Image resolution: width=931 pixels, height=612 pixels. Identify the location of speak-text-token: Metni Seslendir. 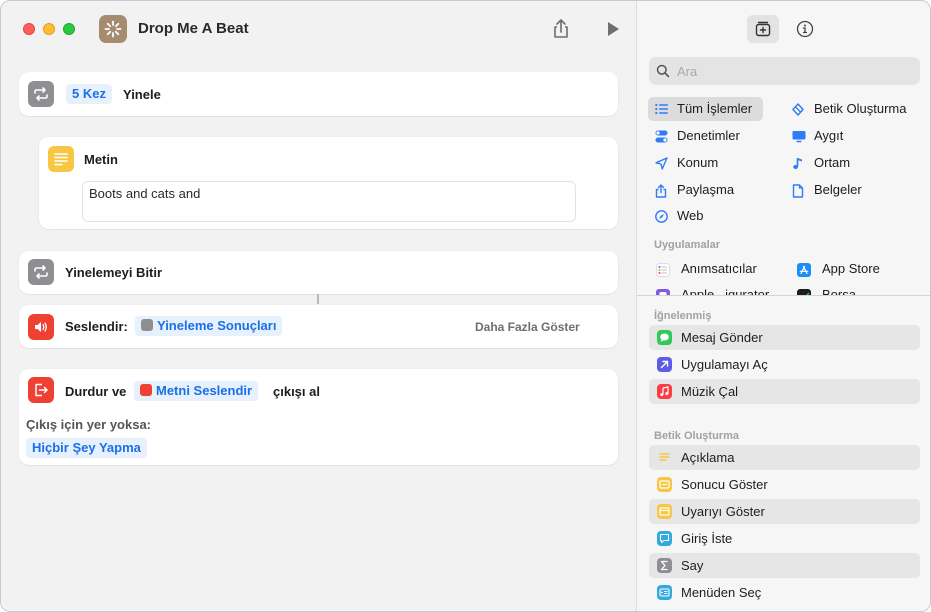
(196, 391).